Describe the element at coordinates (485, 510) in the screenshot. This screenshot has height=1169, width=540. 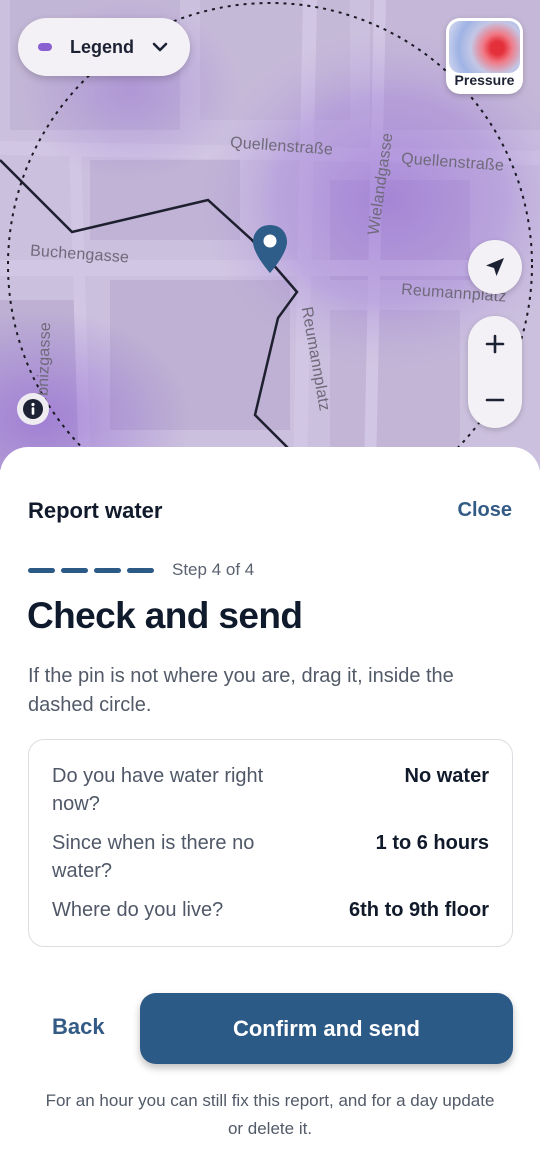
I see `close-button: Close` at that location.